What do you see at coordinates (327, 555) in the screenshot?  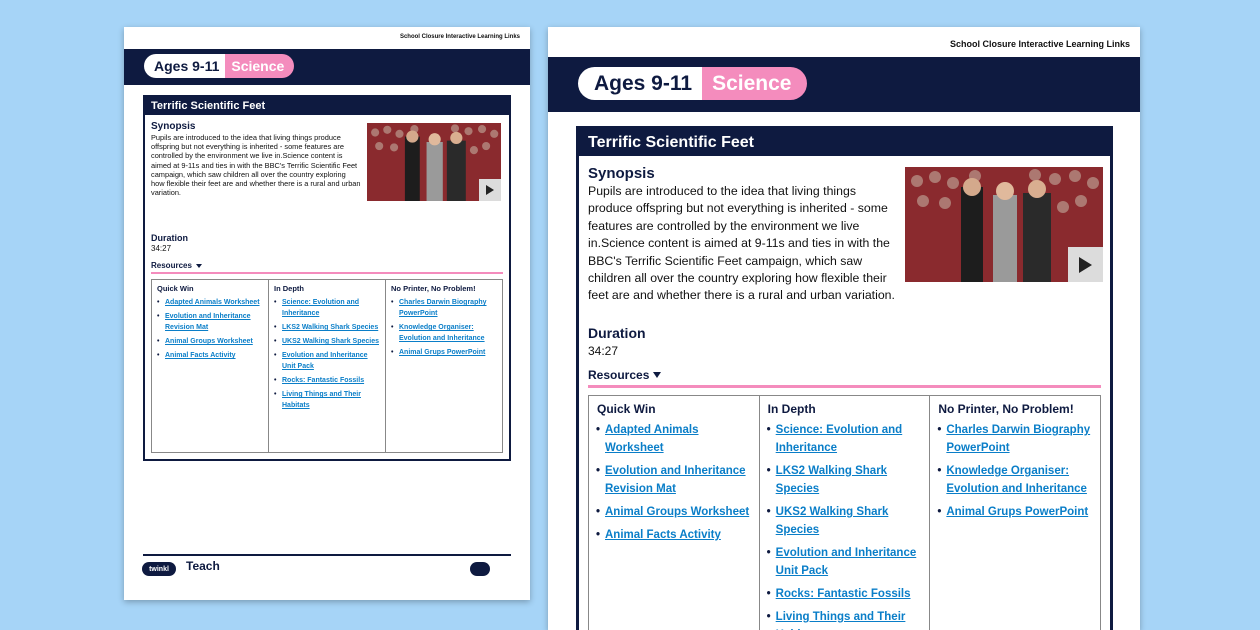 I see `footer-divider` at bounding box center [327, 555].